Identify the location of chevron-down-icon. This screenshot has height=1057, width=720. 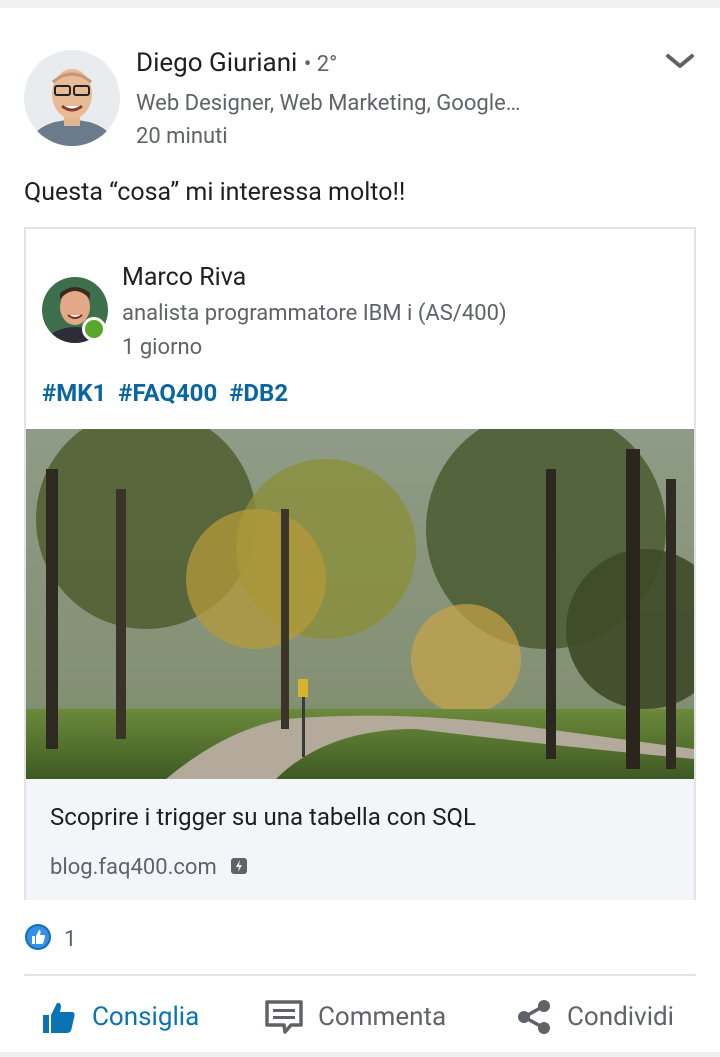
(680, 63).